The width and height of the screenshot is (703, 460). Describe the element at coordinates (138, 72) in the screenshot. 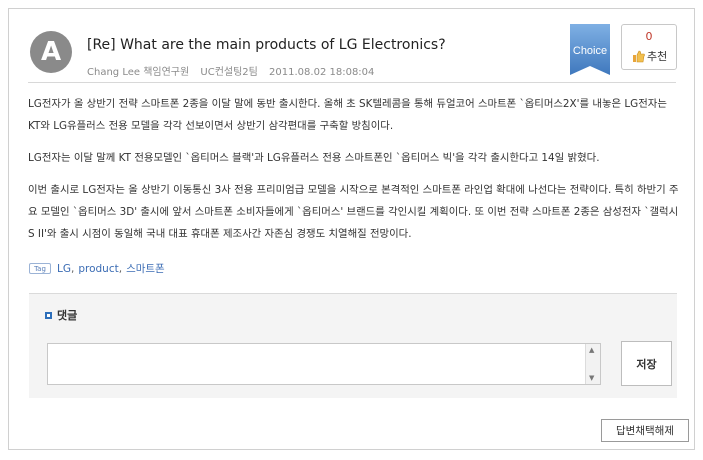

I see `author-name: Chang Lee 책임연구원` at that location.